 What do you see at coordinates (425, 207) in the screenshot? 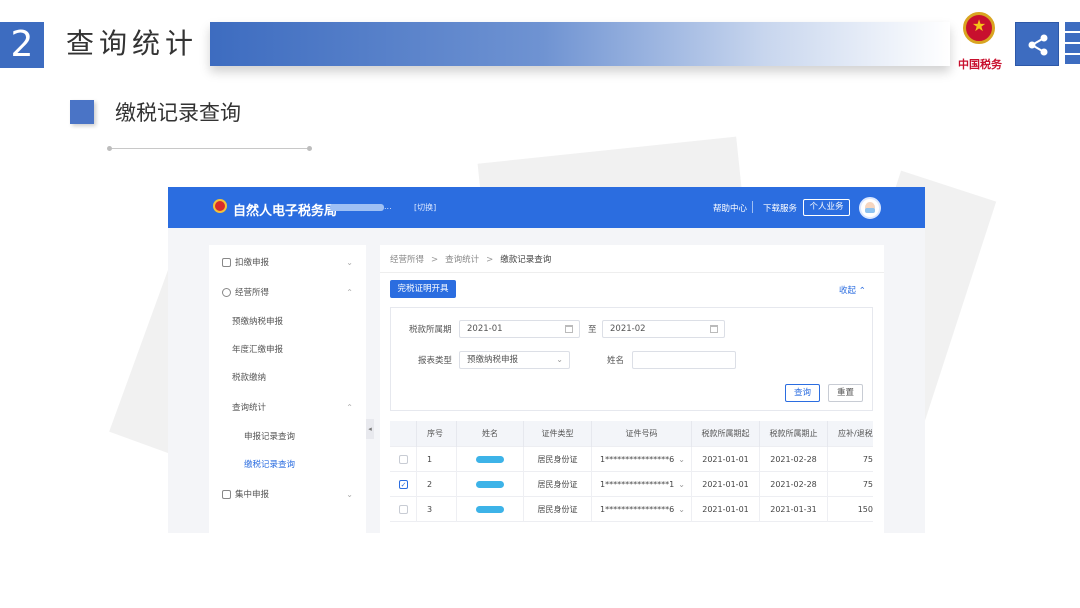
I see `switch-region-link: [切换]` at bounding box center [425, 207].